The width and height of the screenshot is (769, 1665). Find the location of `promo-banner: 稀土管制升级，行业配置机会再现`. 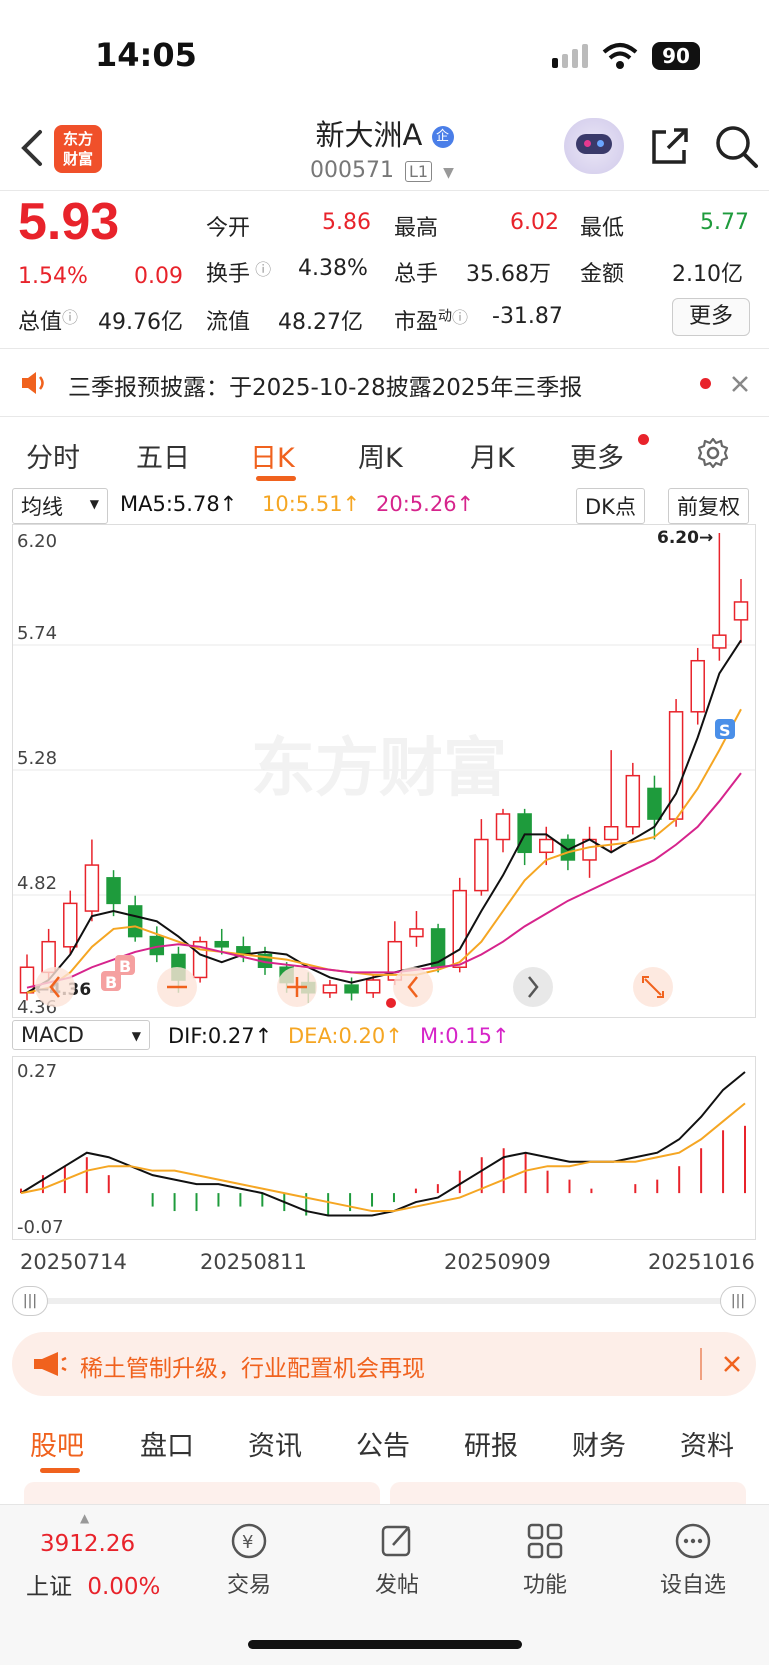

promo-banner: 稀土管制升级，行业配置机会再现 is located at coordinates (384, 1364).